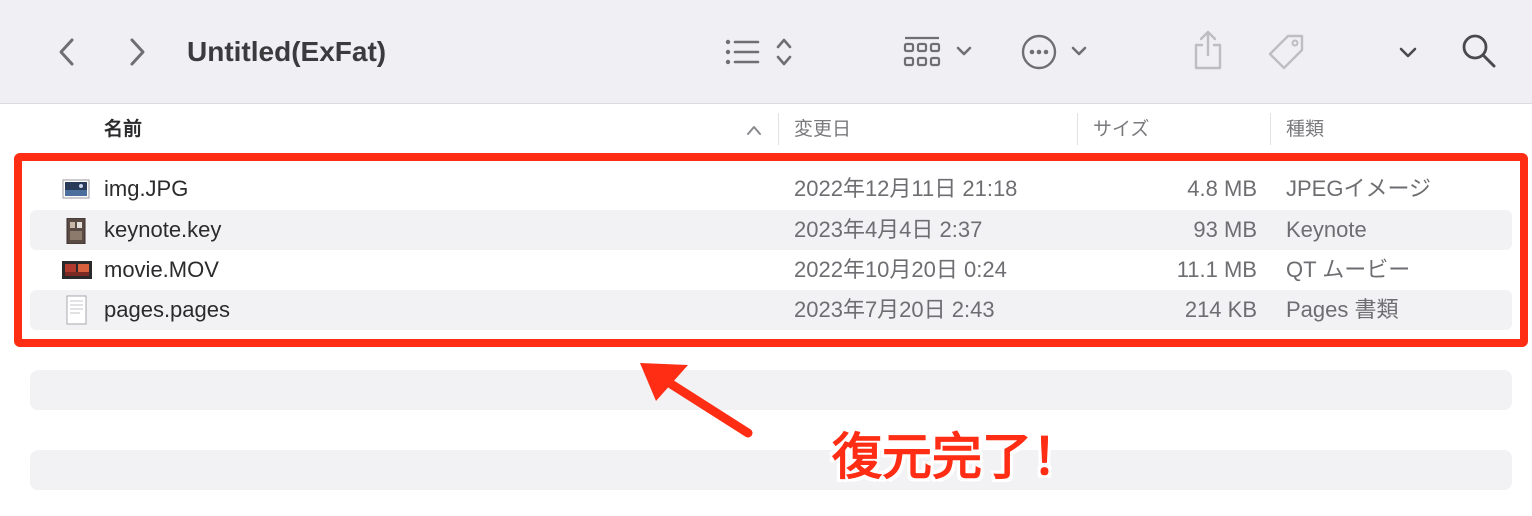 The height and width of the screenshot is (516, 1532). What do you see at coordinates (1121, 129) in the screenshot?
I see `column-size: サイズ` at bounding box center [1121, 129].